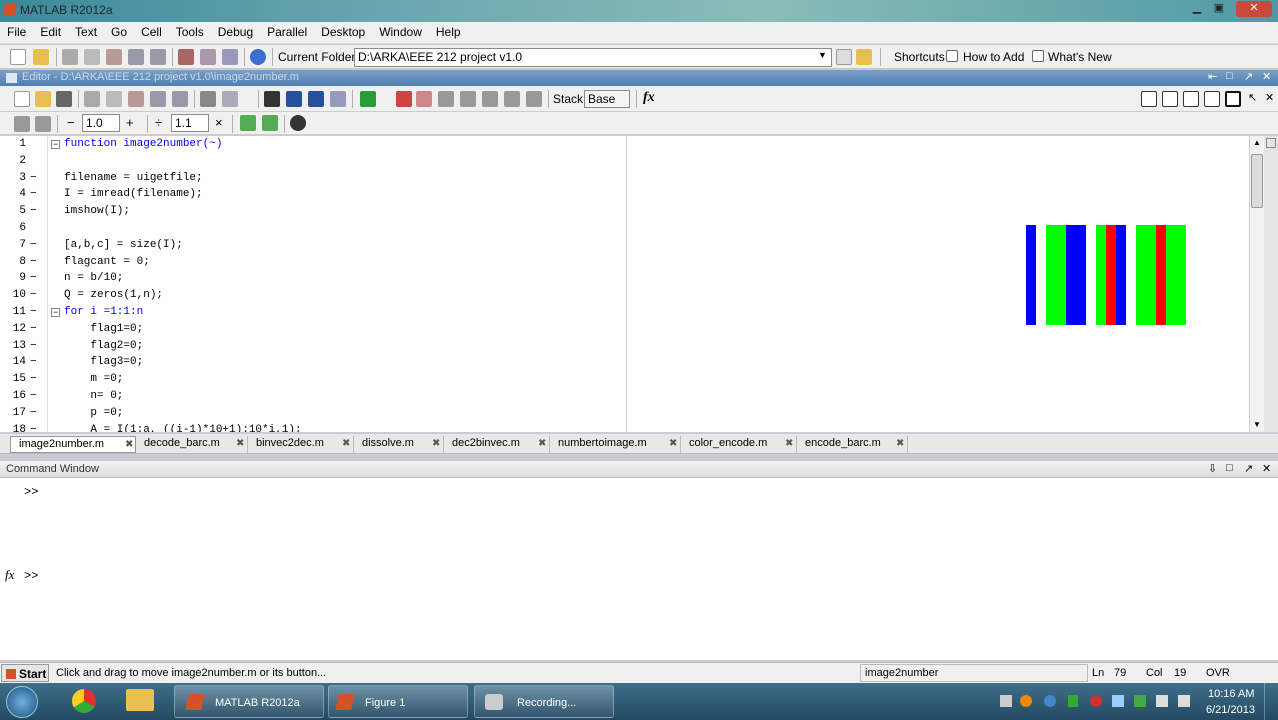 The height and width of the screenshot is (720, 1278). I want to click on multiply-button: ×, so click(219, 122).